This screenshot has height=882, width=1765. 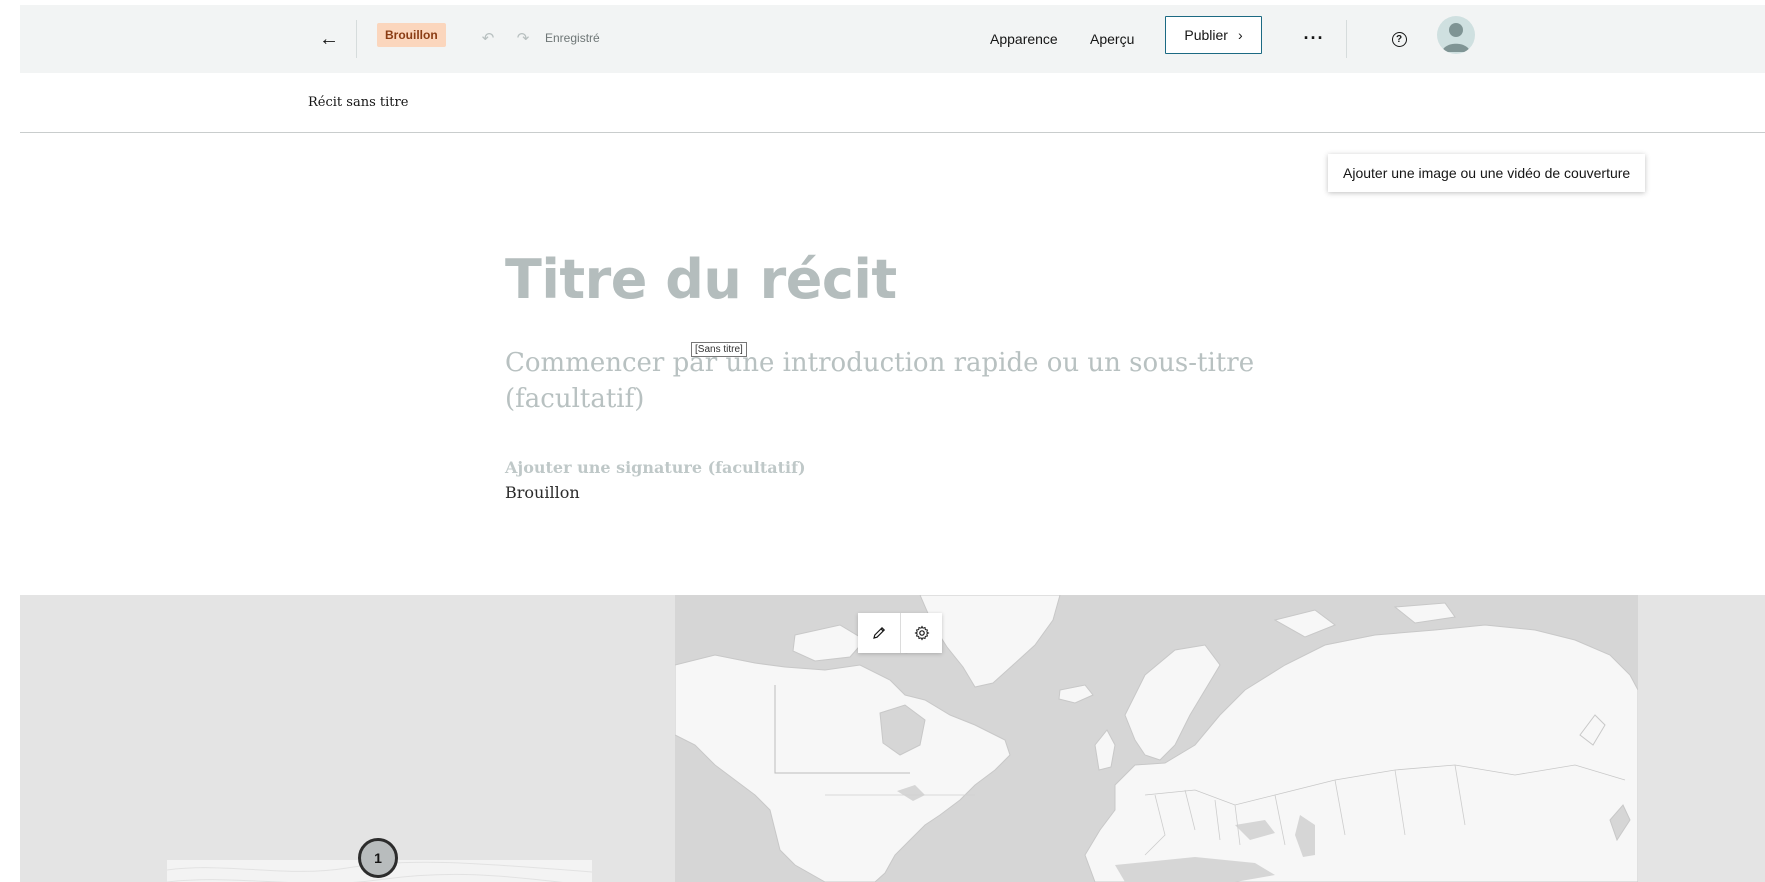 I want to click on arrow-left-icon: ←, so click(x=329, y=38).